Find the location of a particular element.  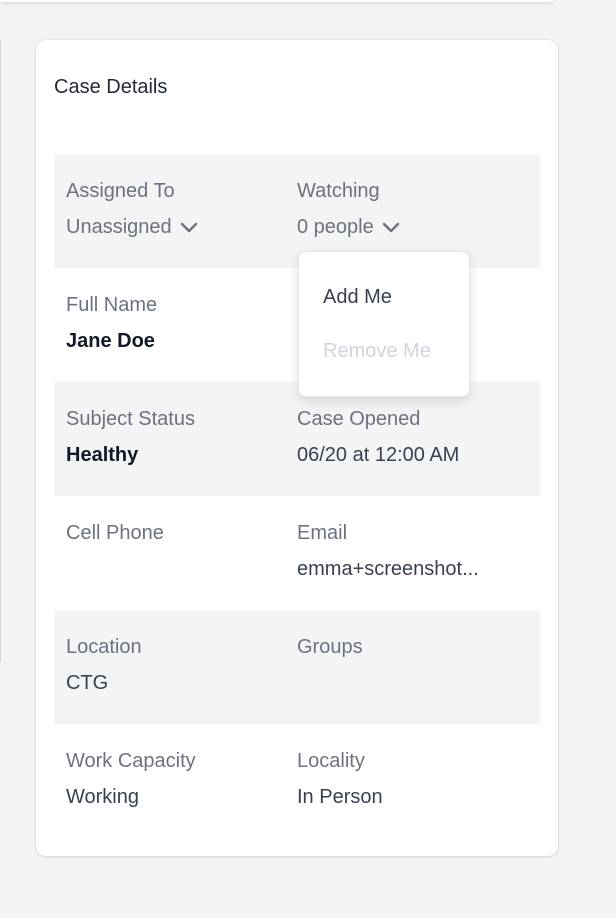

details-row-work: Work Capacity Working Locality In Person is located at coordinates (297, 781).